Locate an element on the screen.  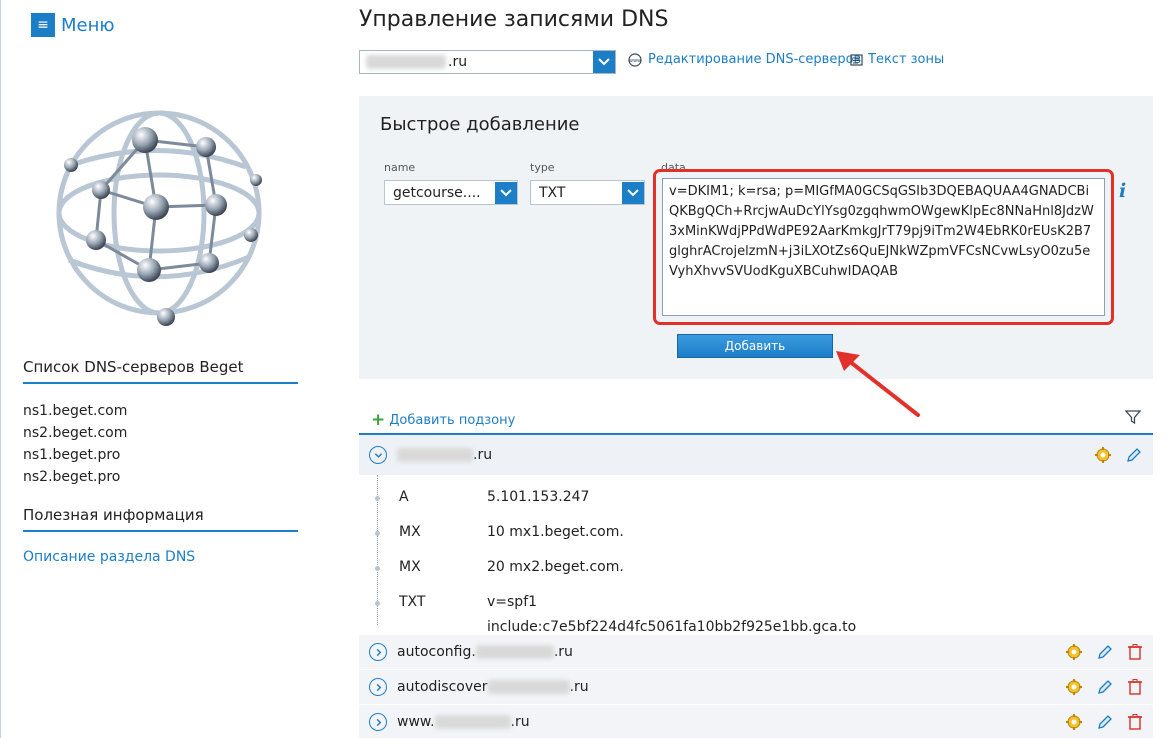
info-icon: i is located at coordinates (1122, 191).